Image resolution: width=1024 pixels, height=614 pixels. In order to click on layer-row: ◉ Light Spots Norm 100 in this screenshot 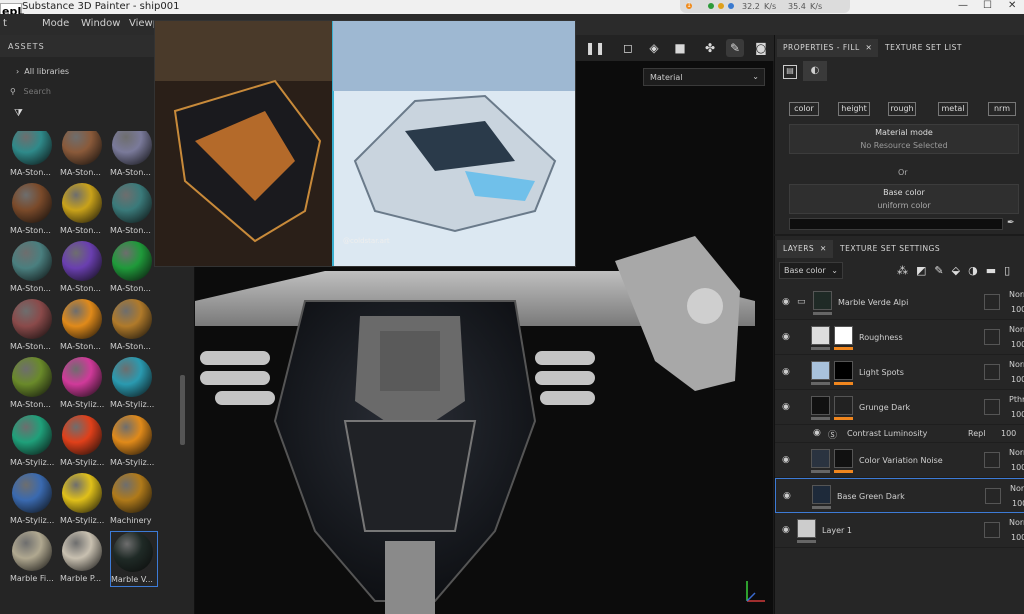, I will do `click(899, 372)`.